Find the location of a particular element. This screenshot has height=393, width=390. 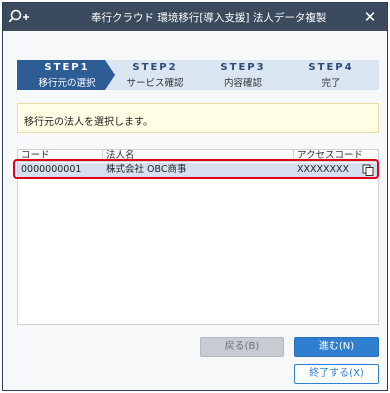

step-number: STEP1 is located at coordinates (67, 67).